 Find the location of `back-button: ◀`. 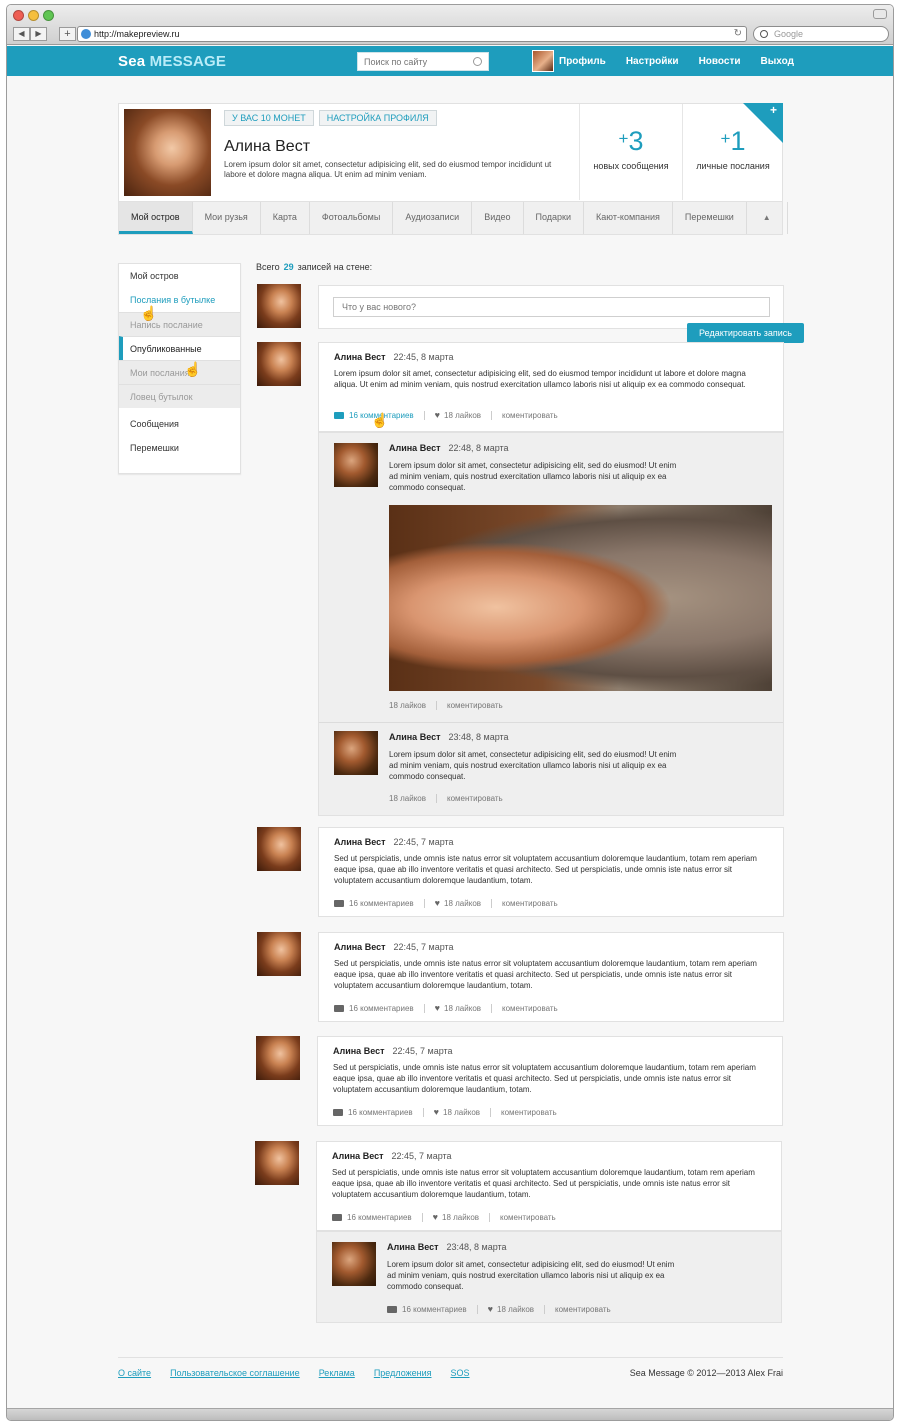

back-button: ◀ is located at coordinates (21, 34).